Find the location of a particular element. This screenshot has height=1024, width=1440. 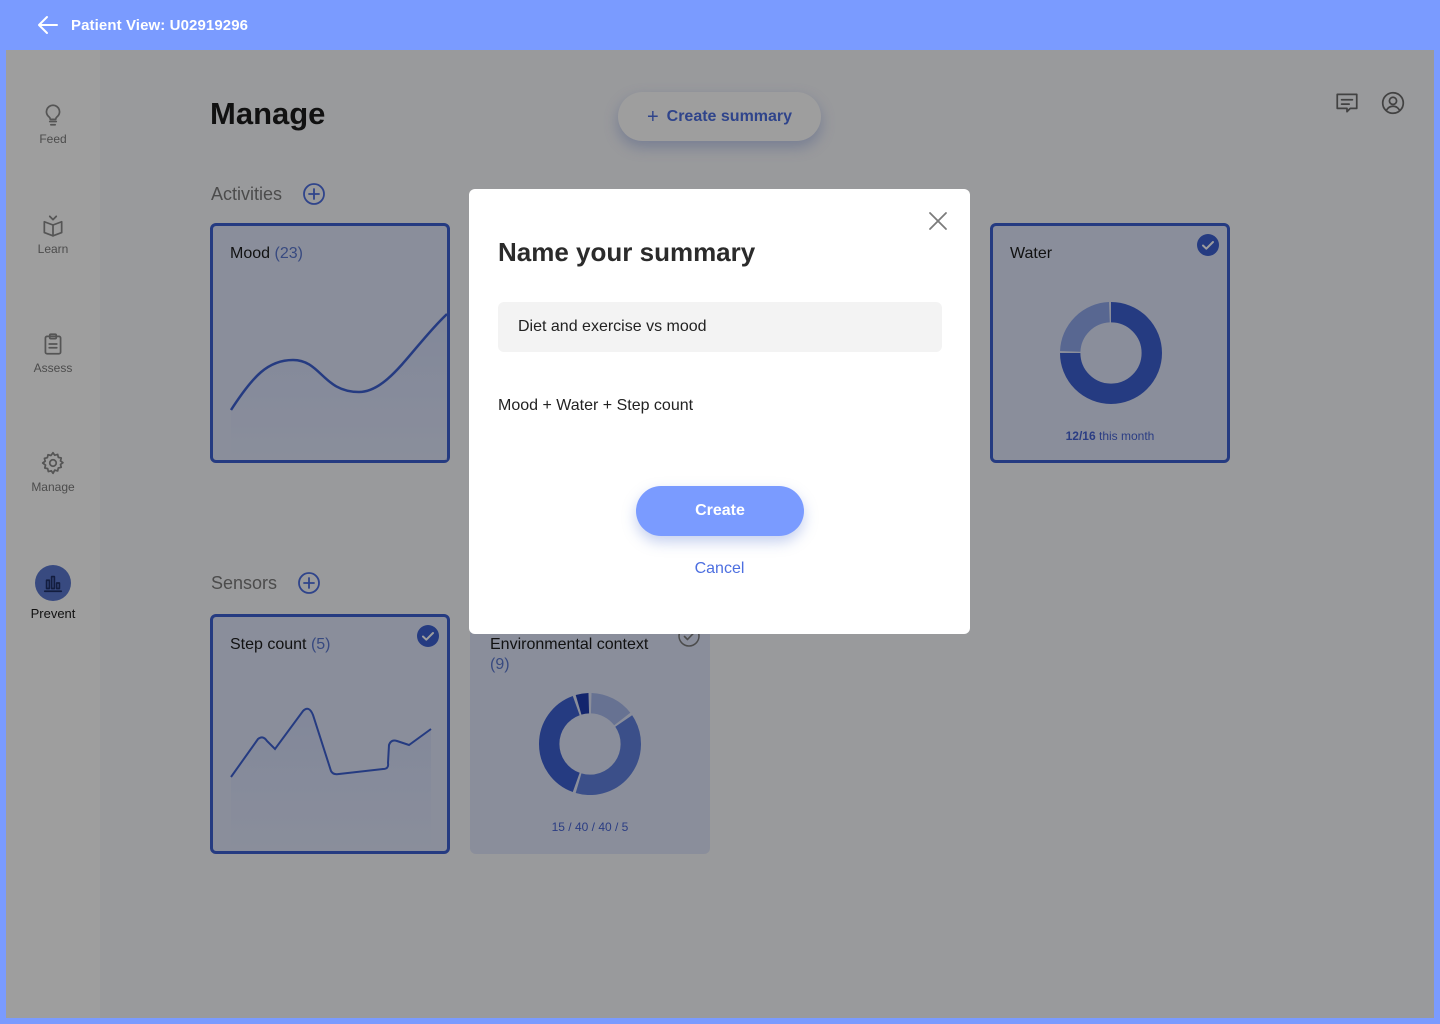

cancel-button: Cancel is located at coordinates (719, 569).